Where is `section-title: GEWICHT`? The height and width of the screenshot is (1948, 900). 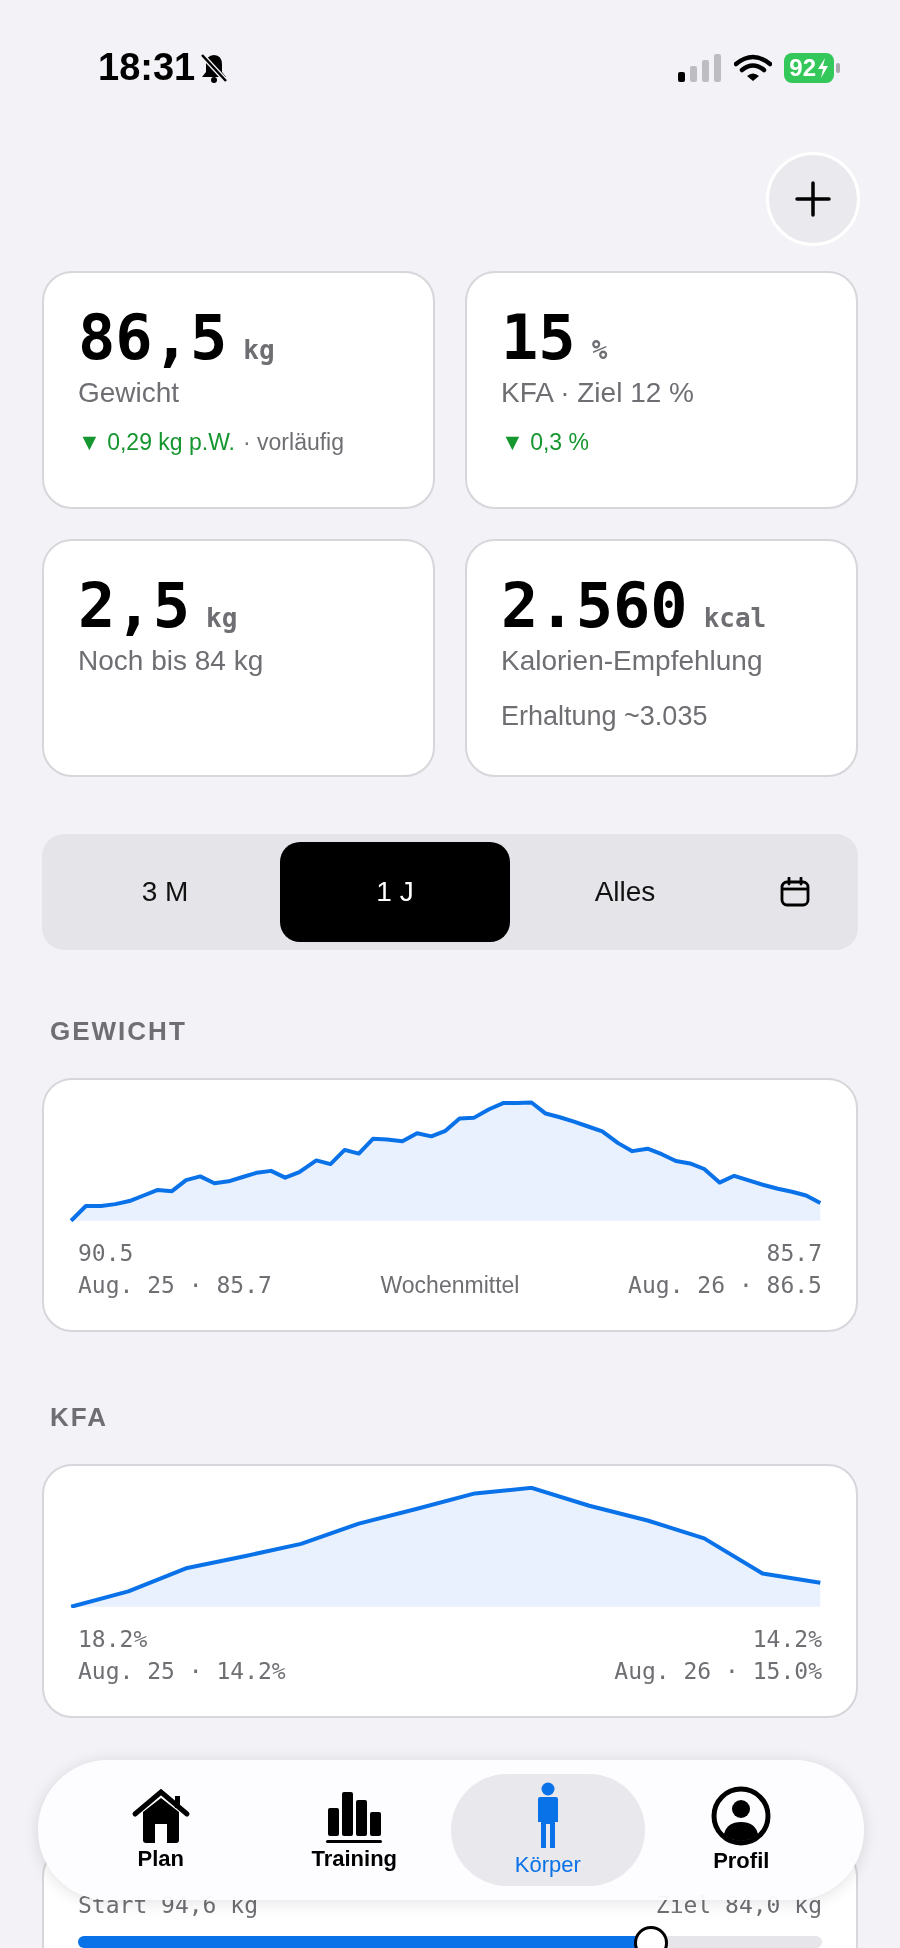
section-title: GEWICHT is located at coordinates (118, 1031).